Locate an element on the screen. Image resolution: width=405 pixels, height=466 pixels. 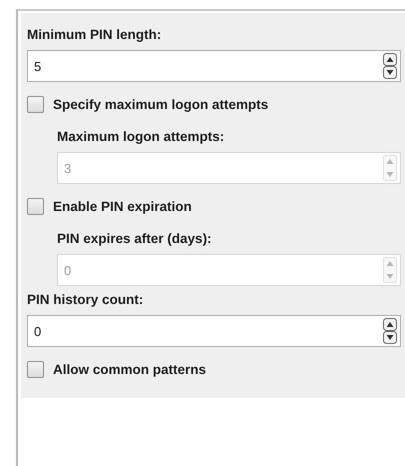
field-label: PIN expires after (days): is located at coordinates (135, 238).